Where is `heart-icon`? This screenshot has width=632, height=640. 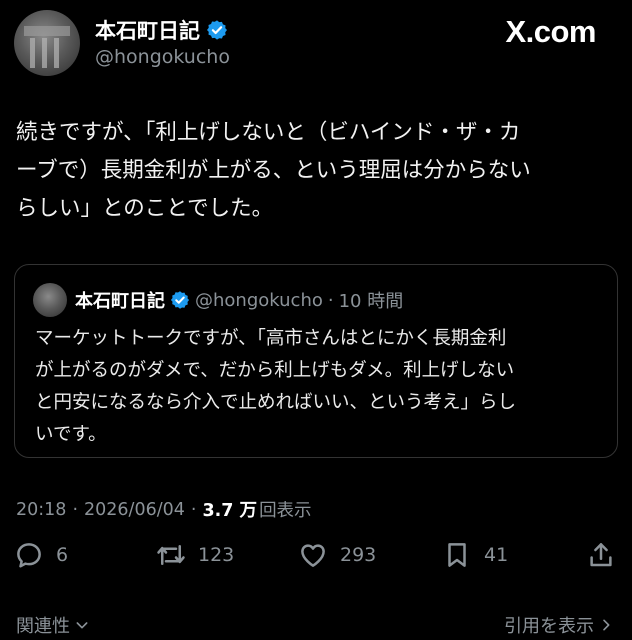
heart-icon is located at coordinates (313, 555).